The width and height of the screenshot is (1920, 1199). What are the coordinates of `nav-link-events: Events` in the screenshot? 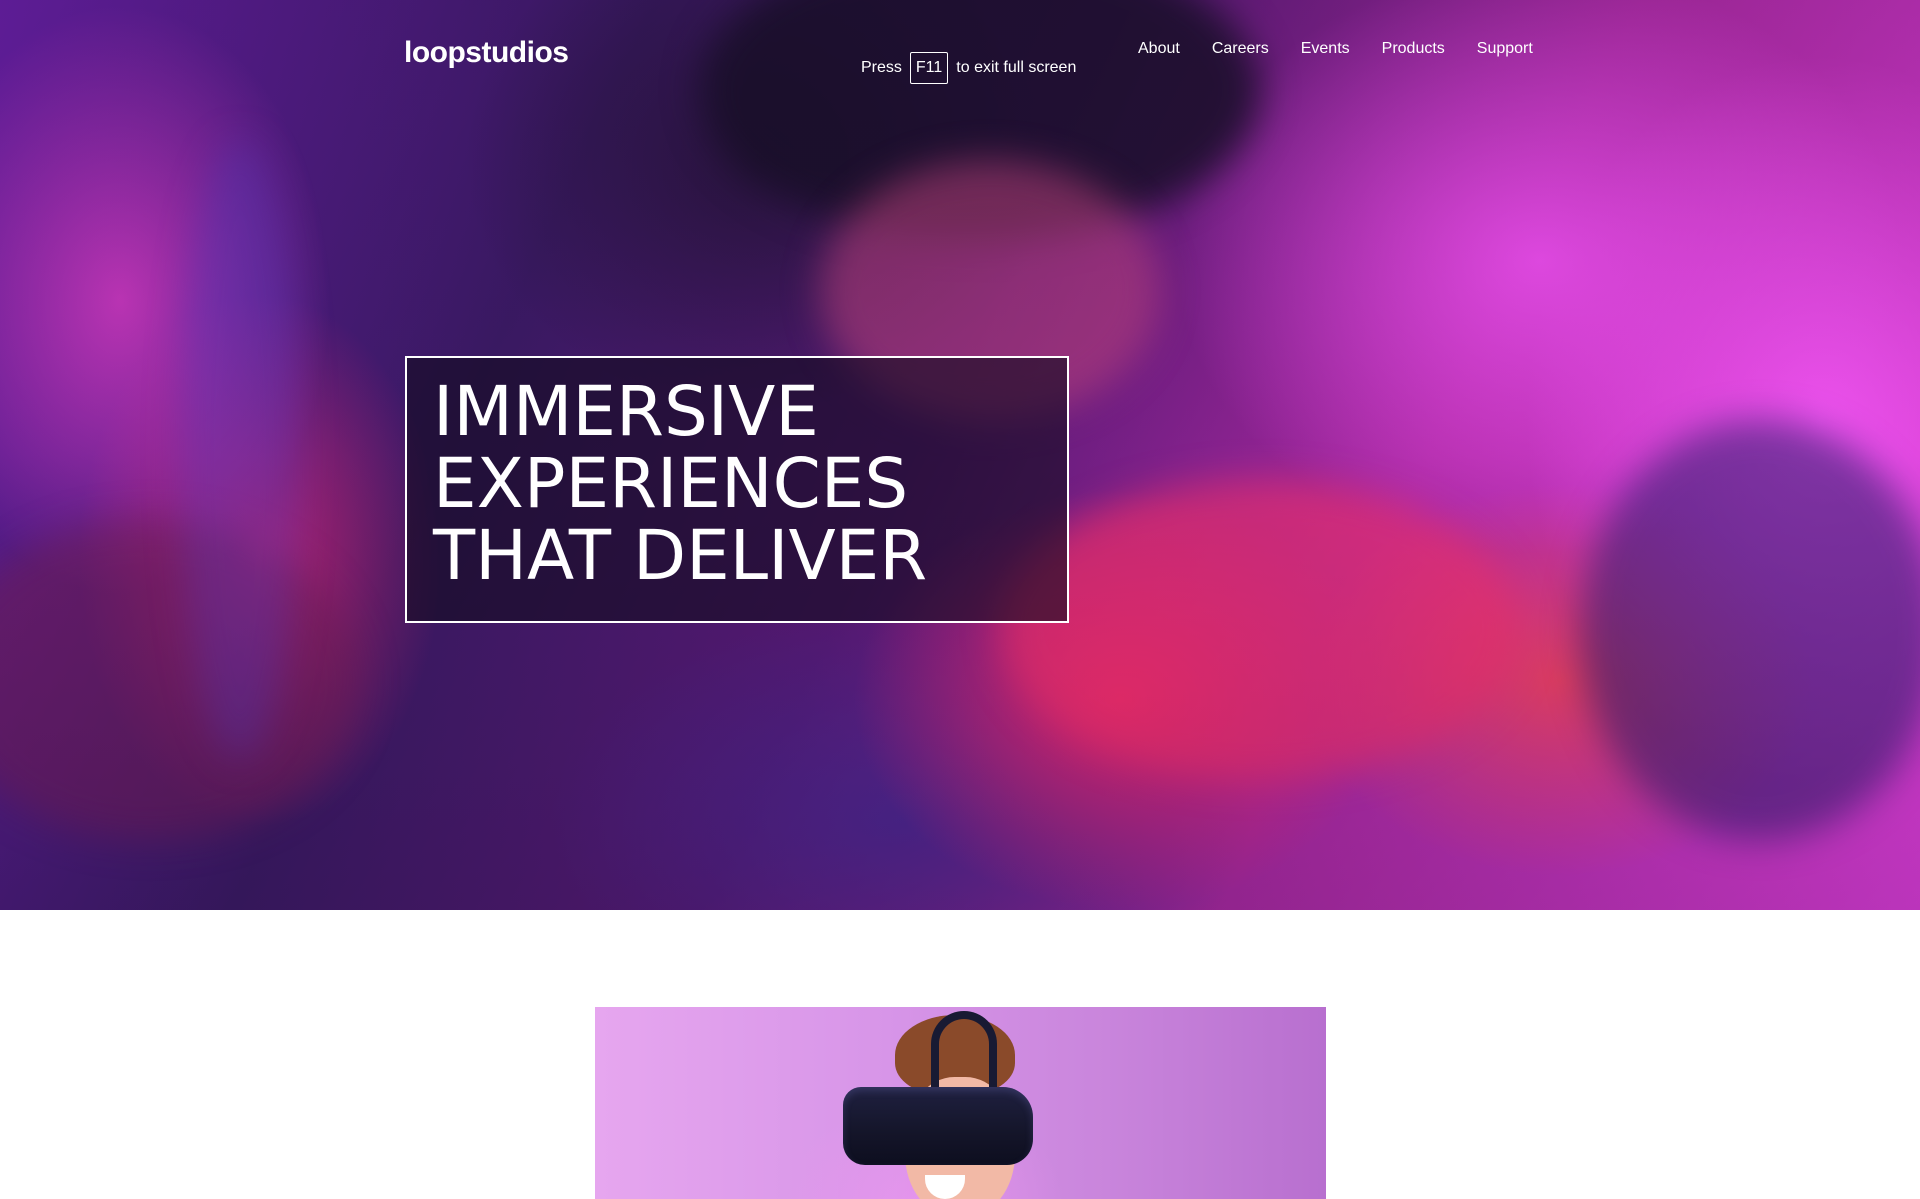 It's located at (1325, 49).